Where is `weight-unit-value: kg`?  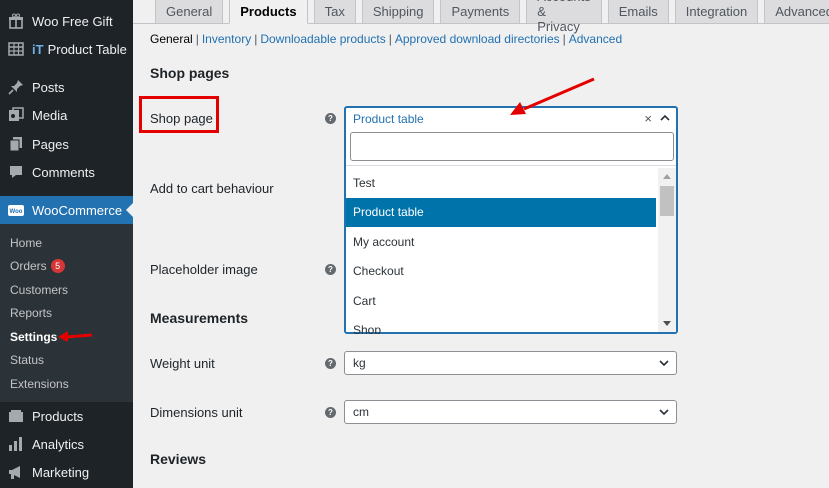
weight-unit-value: kg is located at coordinates (359, 363).